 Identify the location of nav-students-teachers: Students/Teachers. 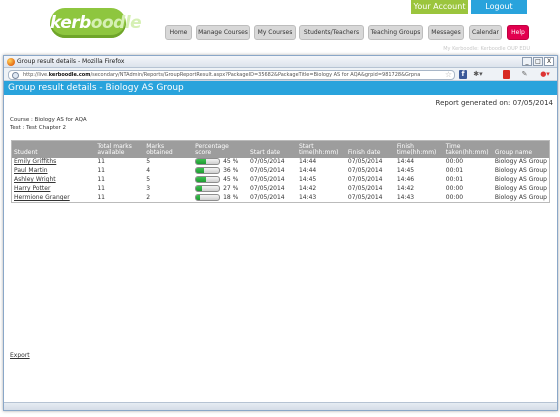
(331, 32).